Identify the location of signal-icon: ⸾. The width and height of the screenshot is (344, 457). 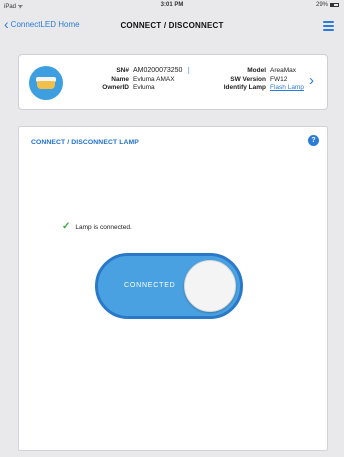
(188, 71).